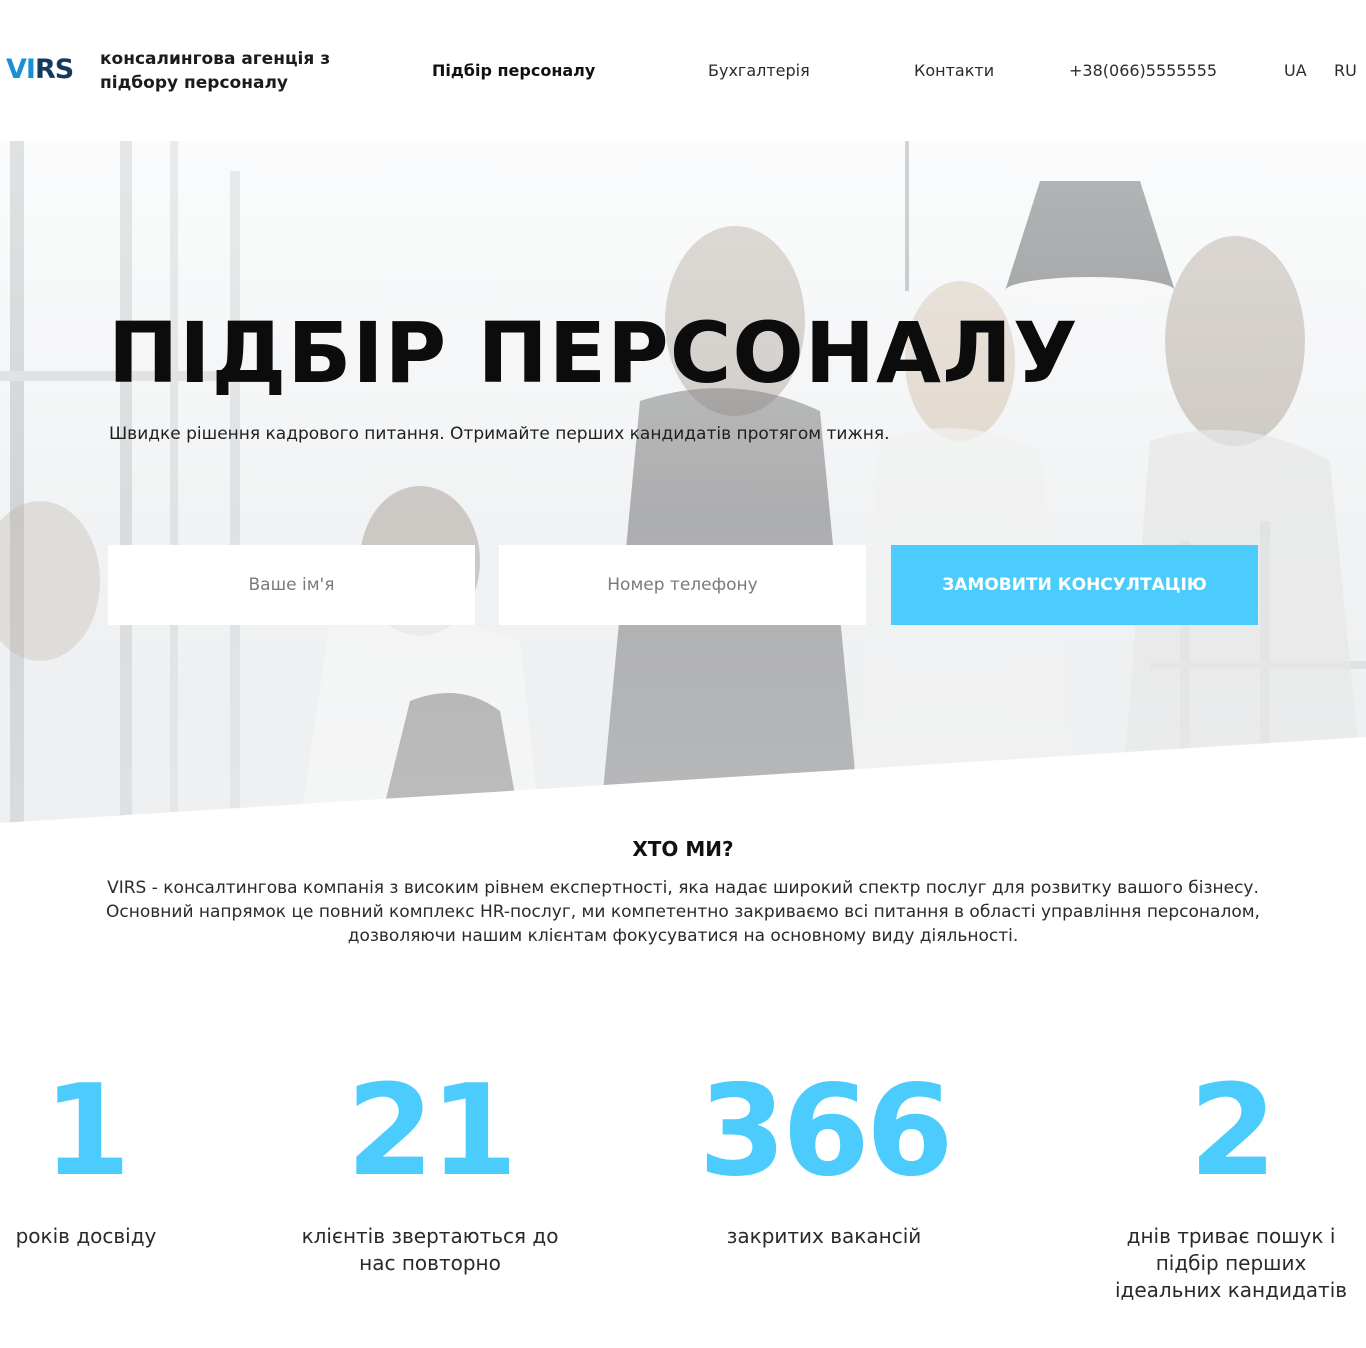 The width and height of the screenshot is (1366, 1348). I want to click on hero-slanted-edge, so click(683, 780).